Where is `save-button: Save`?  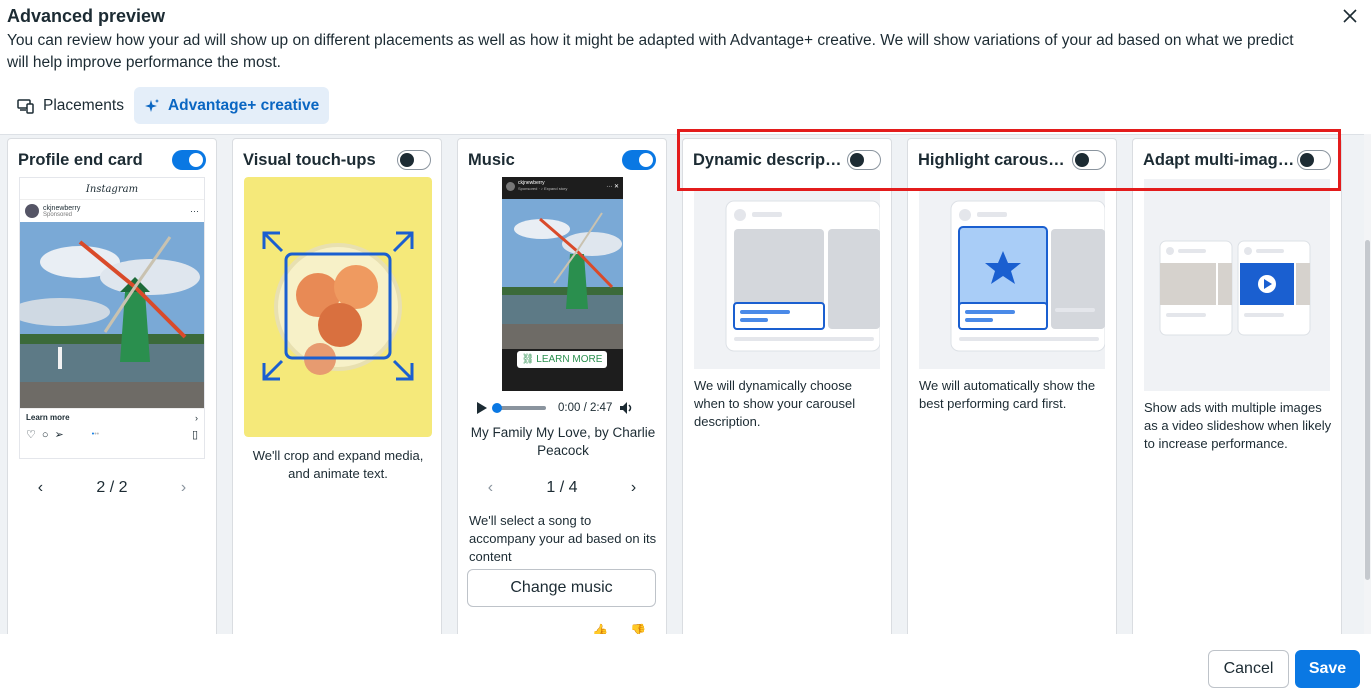
save-button: Save is located at coordinates (1327, 669).